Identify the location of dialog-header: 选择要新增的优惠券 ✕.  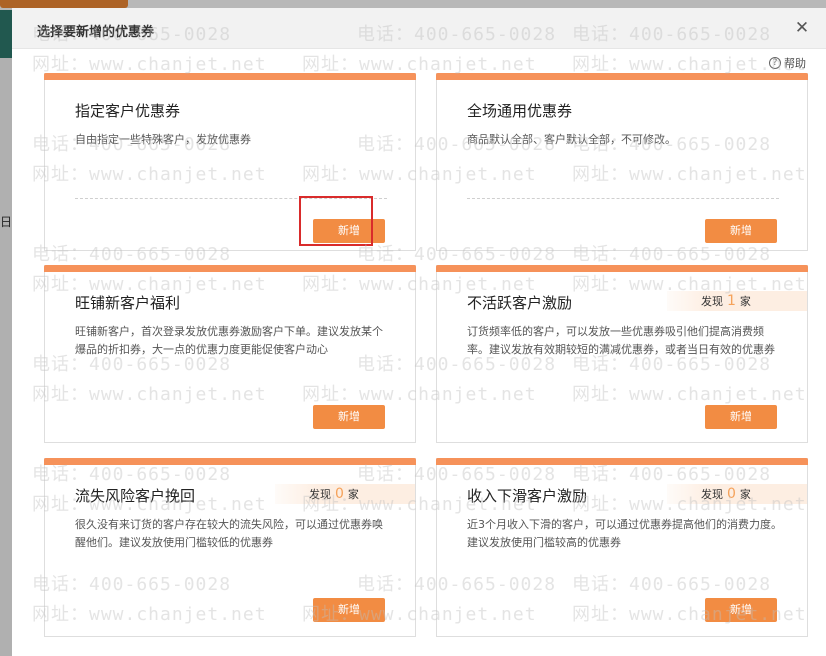
(419, 28).